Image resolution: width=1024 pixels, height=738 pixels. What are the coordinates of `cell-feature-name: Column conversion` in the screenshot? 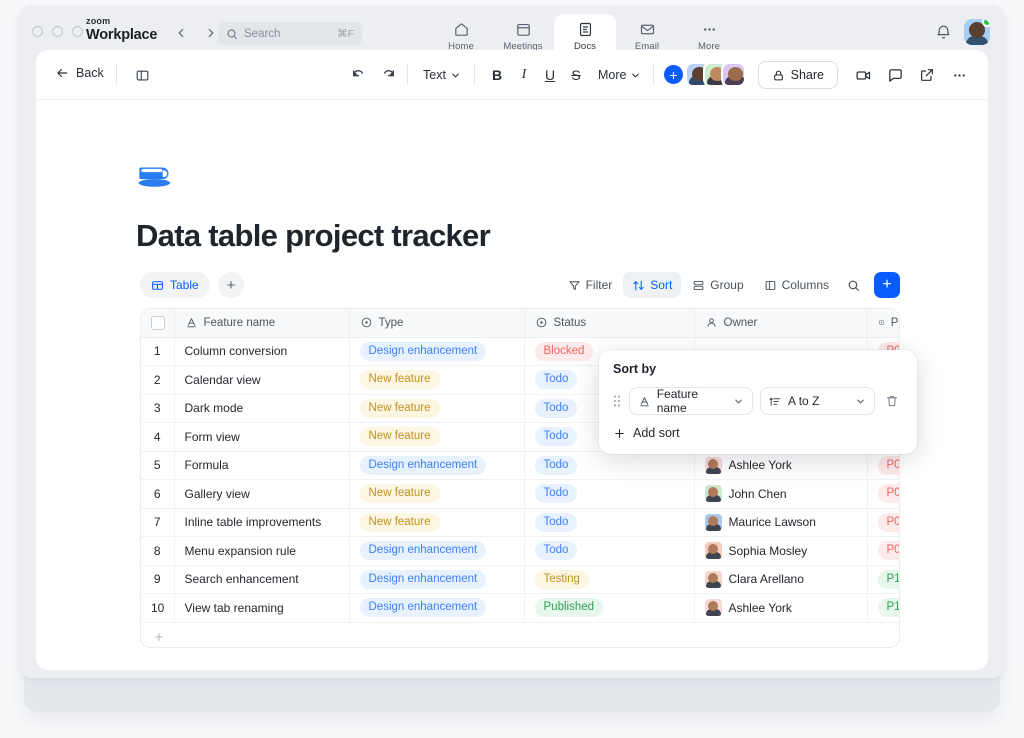 It's located at (262, 351).